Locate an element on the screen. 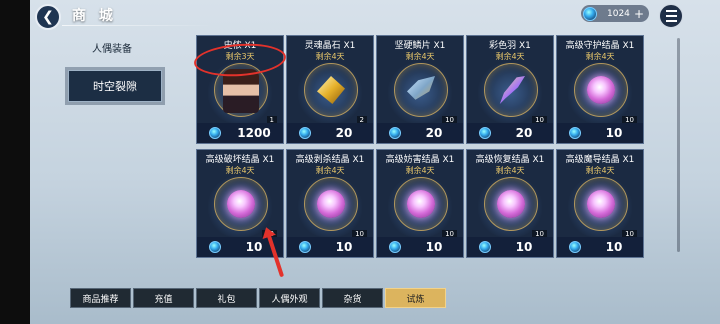  currency-amount: 1024 is located at coordinates (618, 13).